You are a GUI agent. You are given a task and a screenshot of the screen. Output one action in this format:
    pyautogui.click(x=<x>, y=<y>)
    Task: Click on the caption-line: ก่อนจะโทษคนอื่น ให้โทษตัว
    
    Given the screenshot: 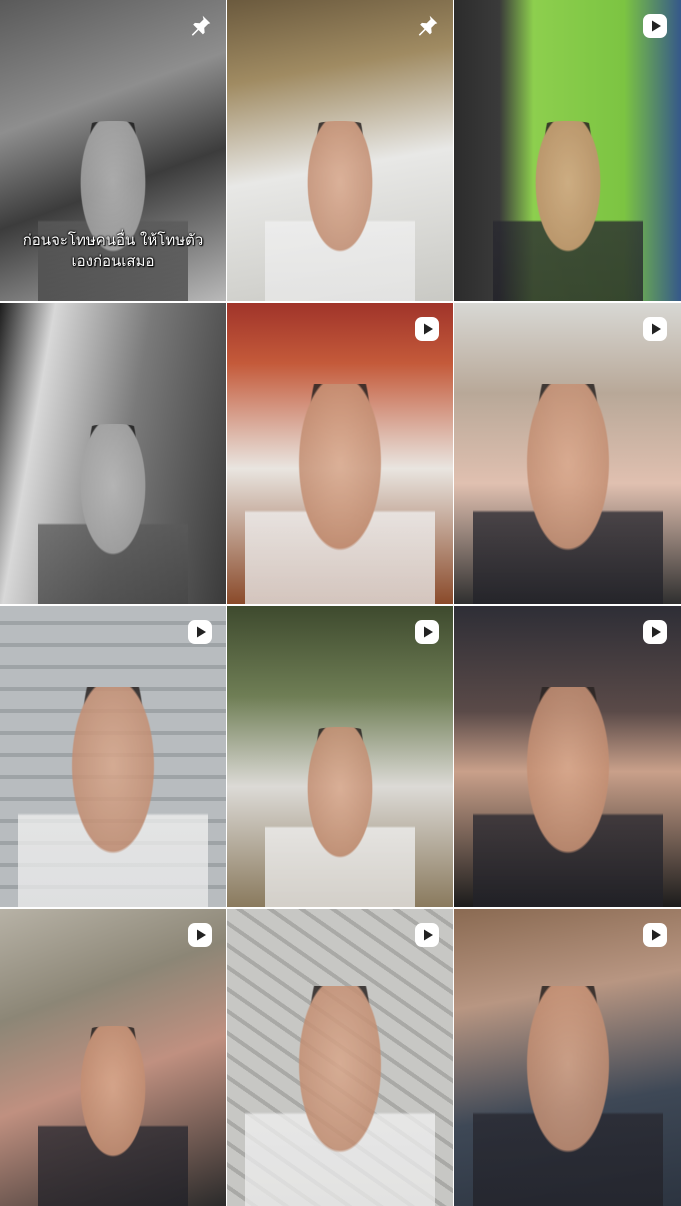 What is the action you would take?
    pyautogui.click(x=113, y=240)
    